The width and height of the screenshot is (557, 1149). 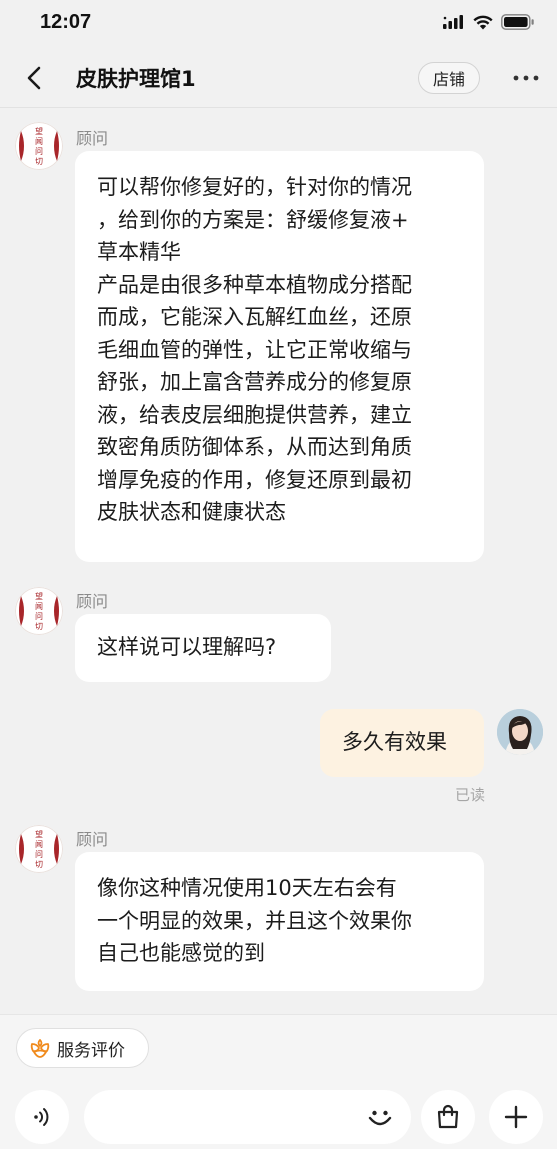 I want to click on status-bar: 12:07, so click(x=278, y=22).